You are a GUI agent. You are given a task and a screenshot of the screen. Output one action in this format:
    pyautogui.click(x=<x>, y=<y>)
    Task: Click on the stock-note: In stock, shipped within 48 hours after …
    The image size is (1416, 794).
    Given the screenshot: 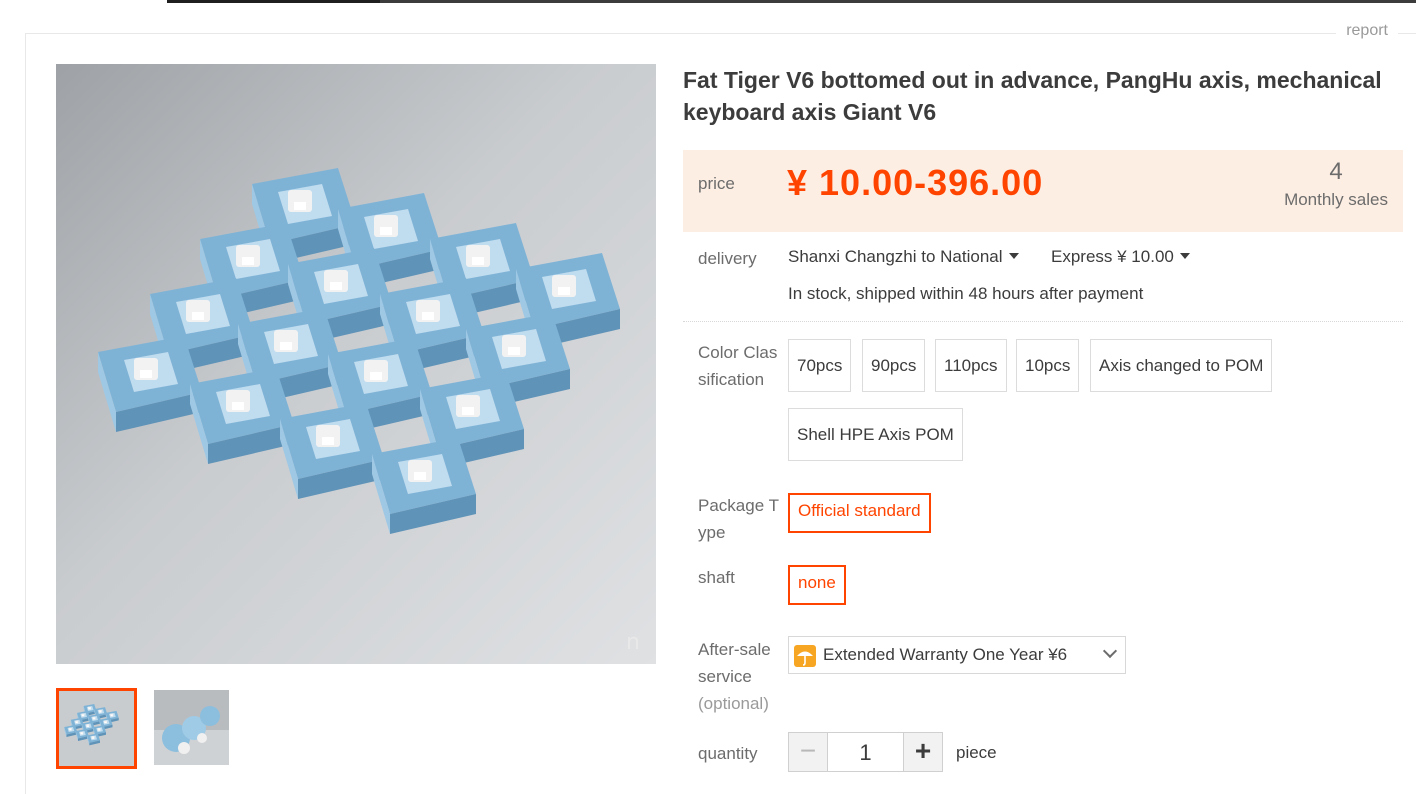 What is the action you would take?
    pyautogui.click(x=966, y=293)
    